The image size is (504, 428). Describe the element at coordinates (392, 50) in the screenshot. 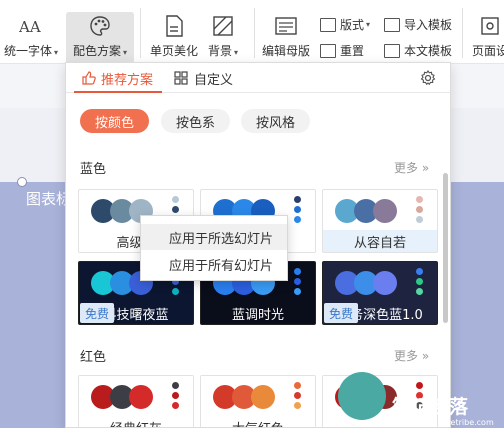

I see `text-template-icon` at that location.